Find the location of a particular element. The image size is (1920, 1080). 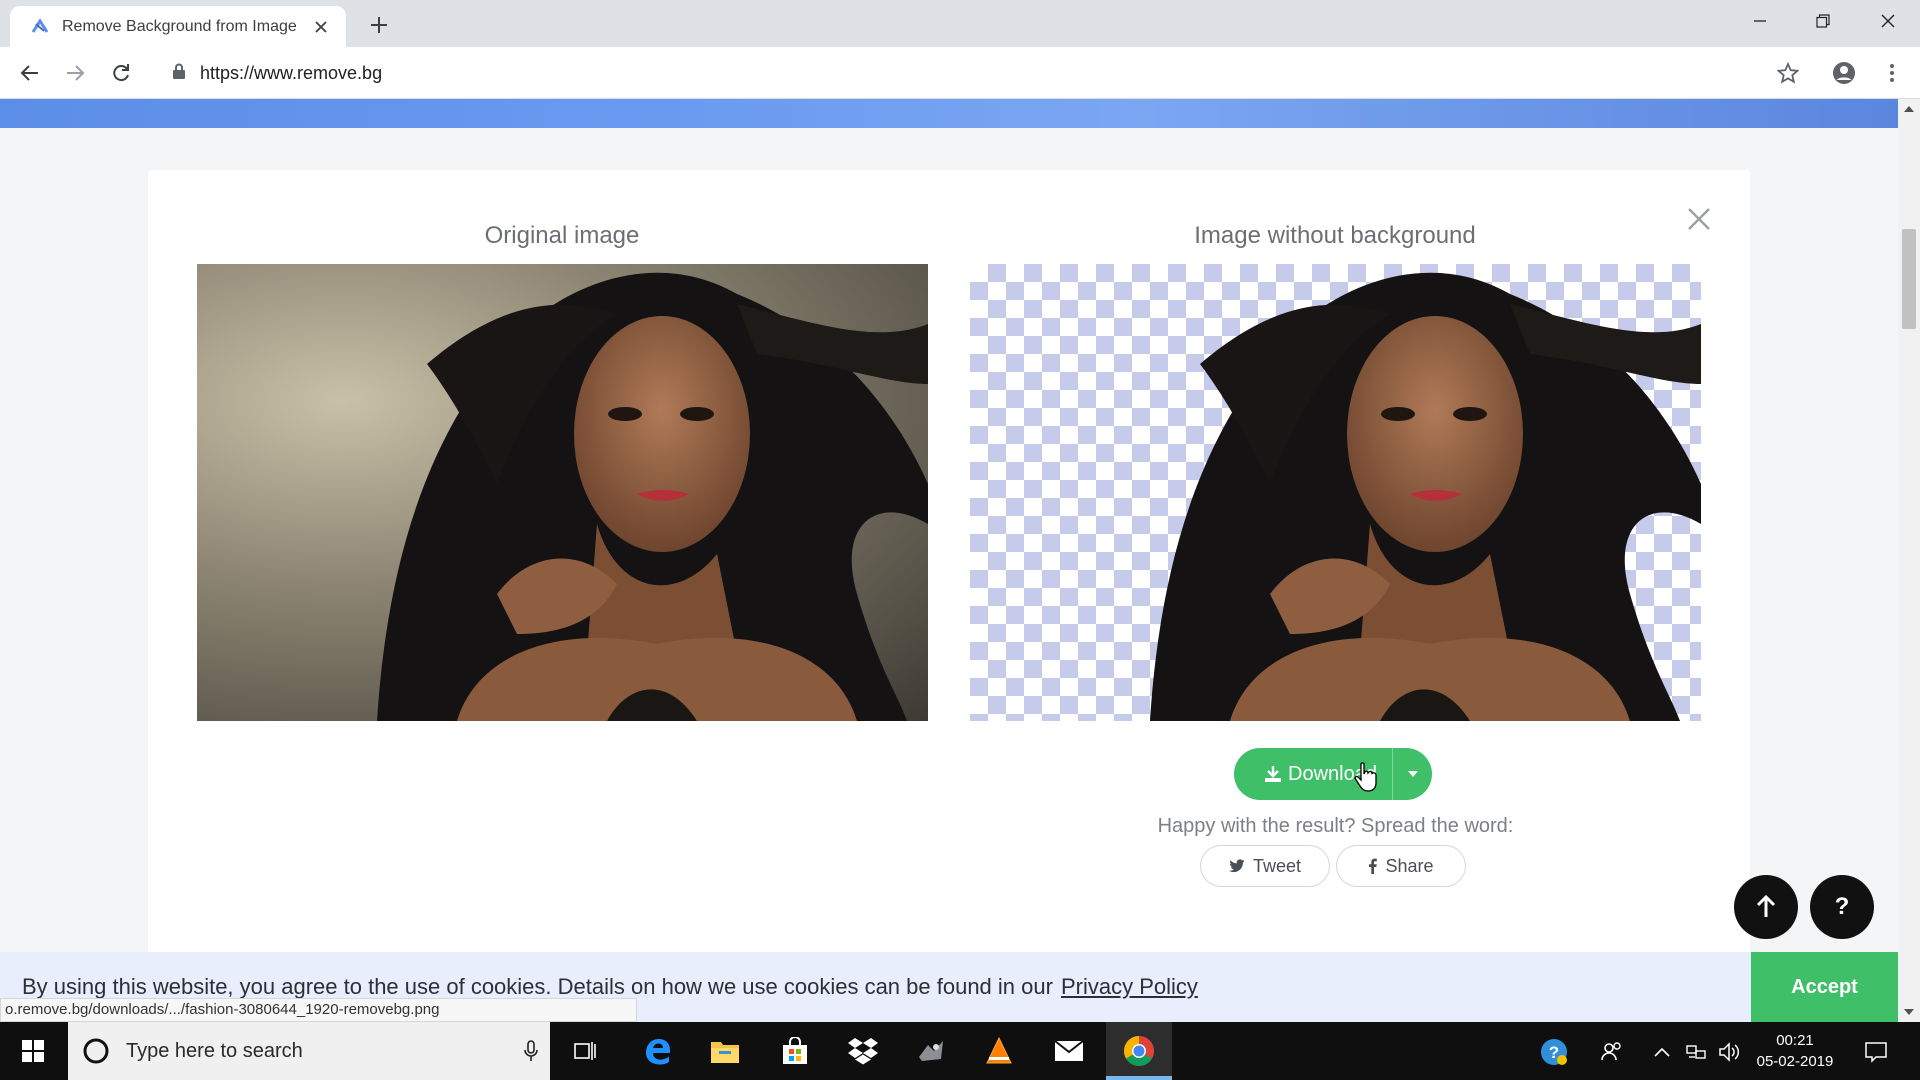

windows-taskbar: Type here to search ? 00:21 05-02-2019 is located at coordinates (960, 1051).